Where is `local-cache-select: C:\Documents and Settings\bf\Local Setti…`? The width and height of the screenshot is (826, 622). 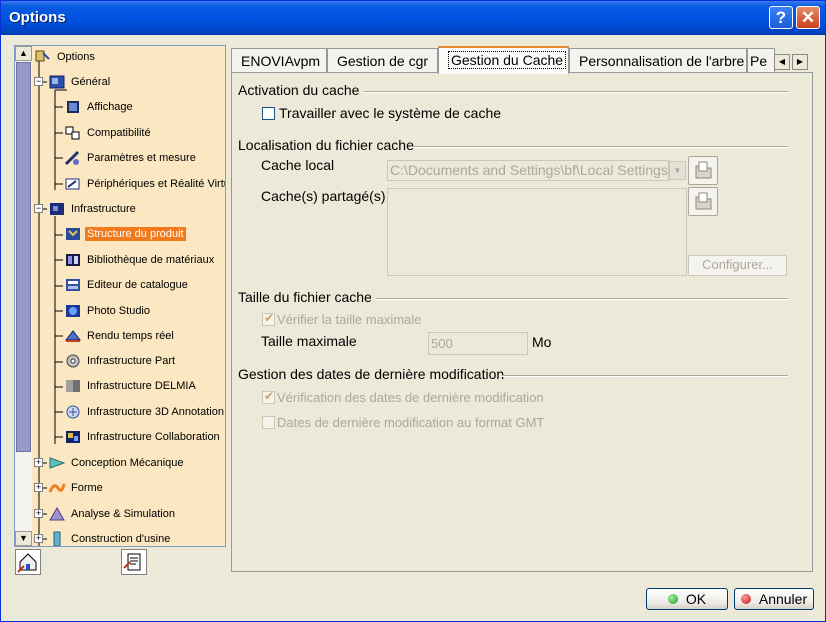
local-cache-select: C:\Documents and Settings\bf\Local Setti… is located at coordinates (528, 170).